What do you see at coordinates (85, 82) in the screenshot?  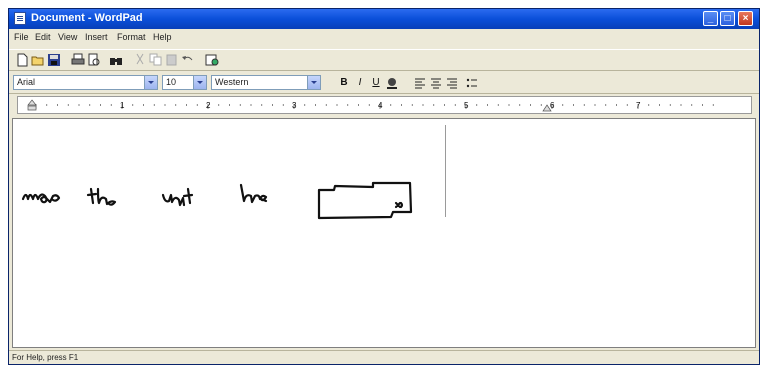 I see `font-combo: Arial` at bounding box center [85, 82].